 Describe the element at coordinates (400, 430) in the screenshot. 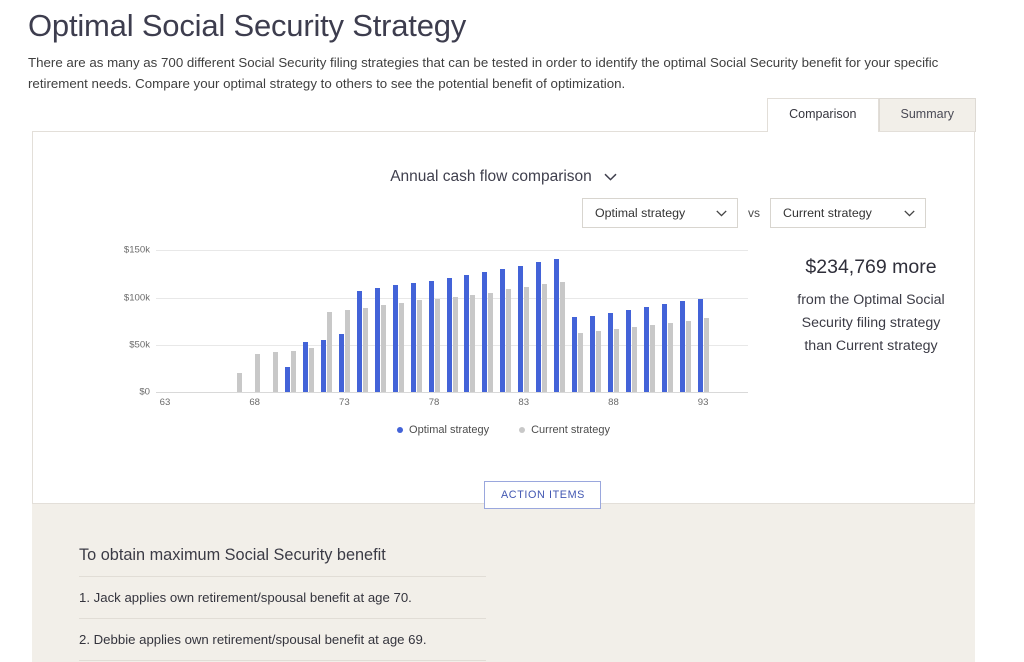

I see `legend-dot-optimal` at that location.